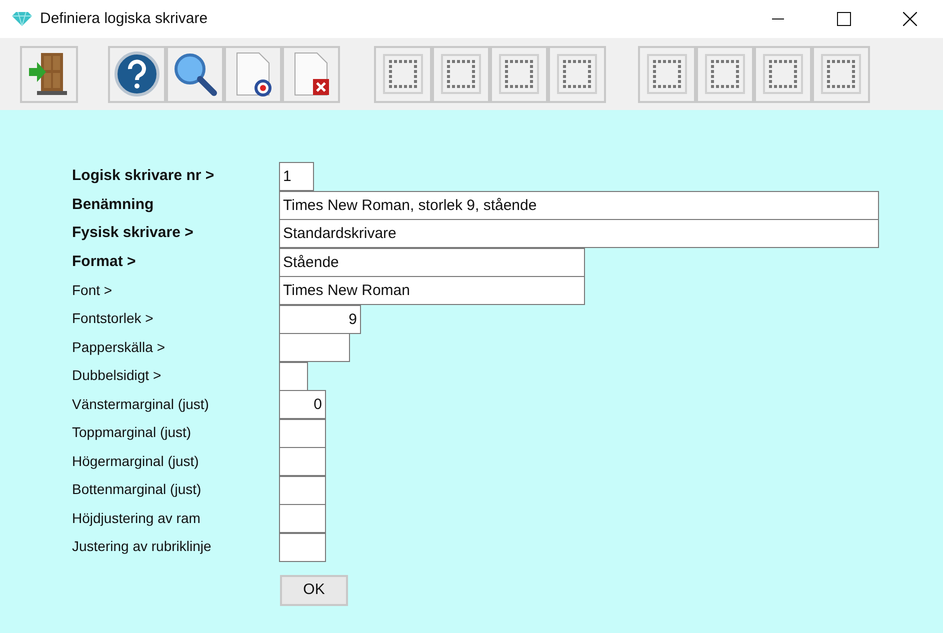 Image resolution: width=943 pixels, height=633 pixels. What do you see at coordinates (104, 262) in the screenshot?
I see `field-label: Format >` at bounding box center [104, 262].